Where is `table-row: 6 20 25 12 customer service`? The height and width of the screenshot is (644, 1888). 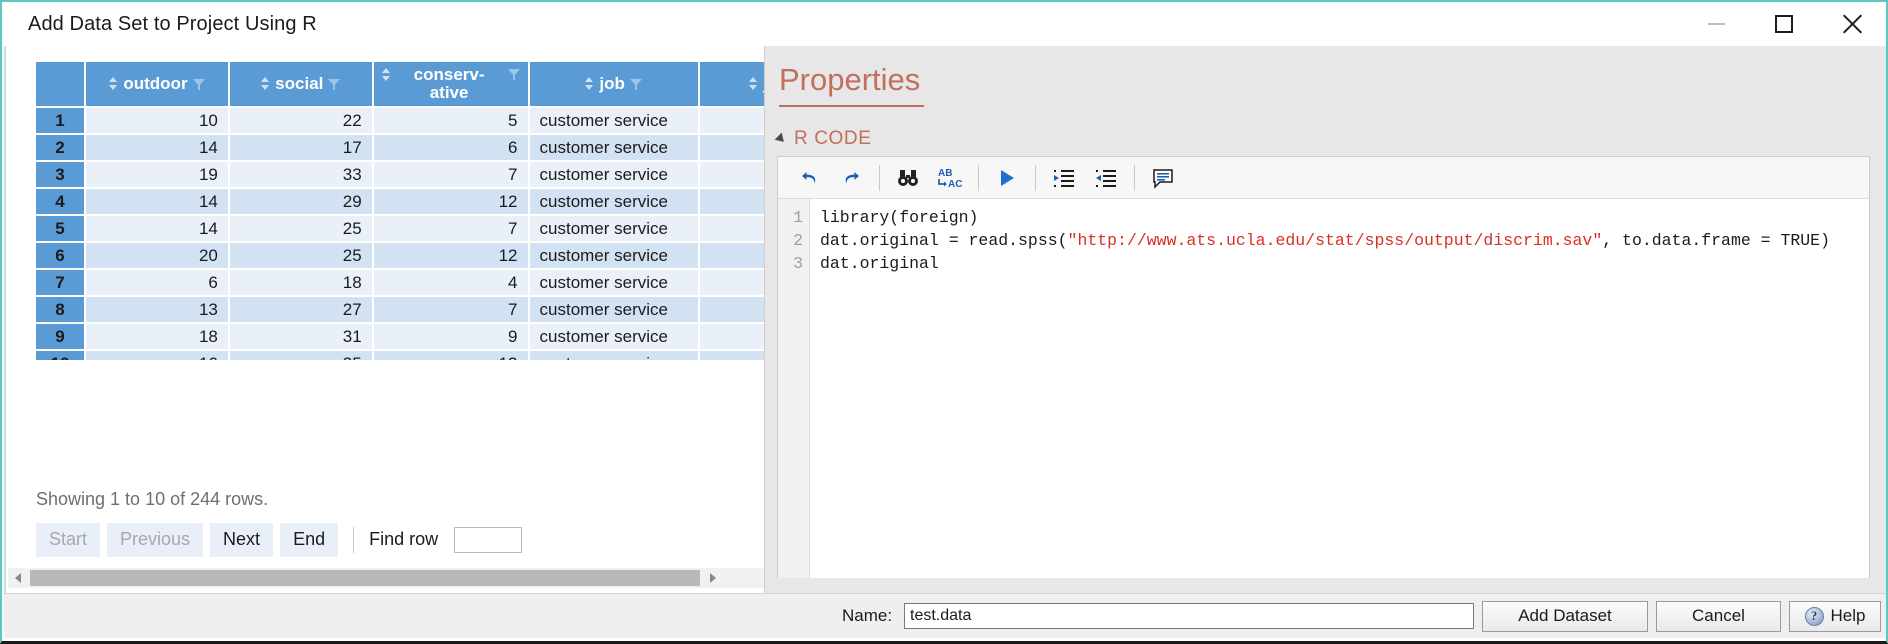 table-row: 6 20 25 12 customer service is located at coordinates (405, 255).